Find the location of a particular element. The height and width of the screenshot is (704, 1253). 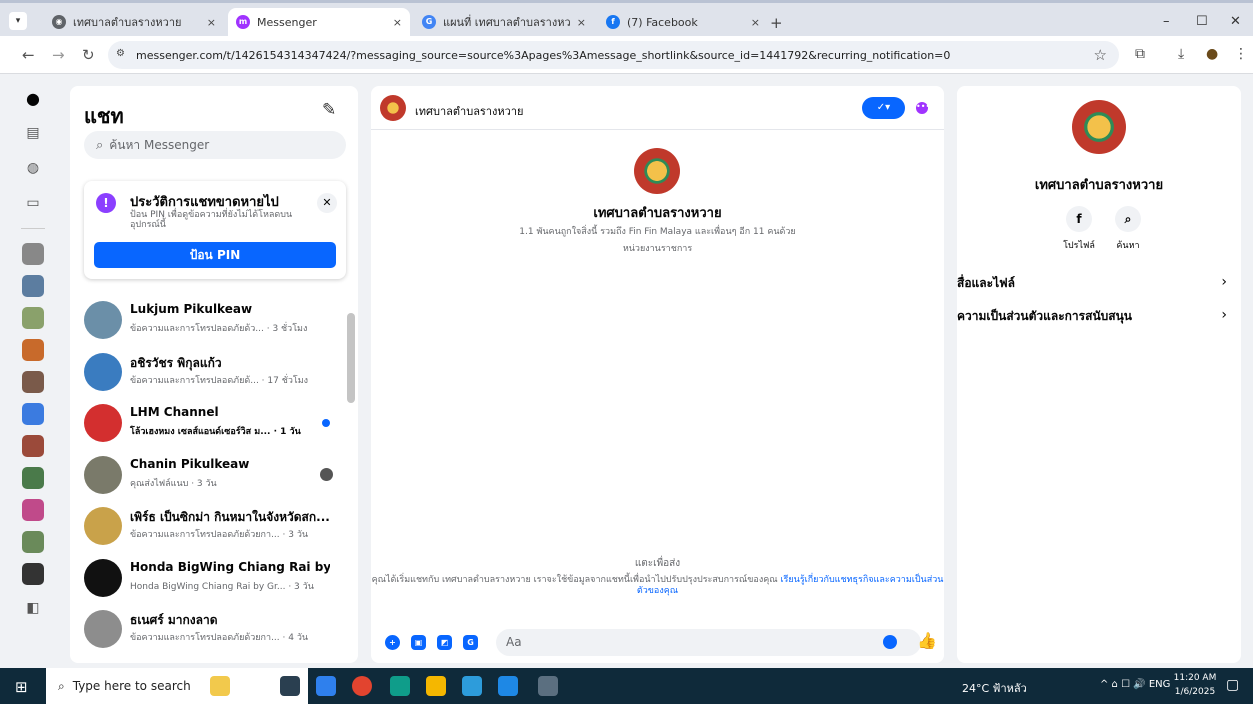

enter-pin-button: ป้อน PIN is located at coordinates (215, 255).